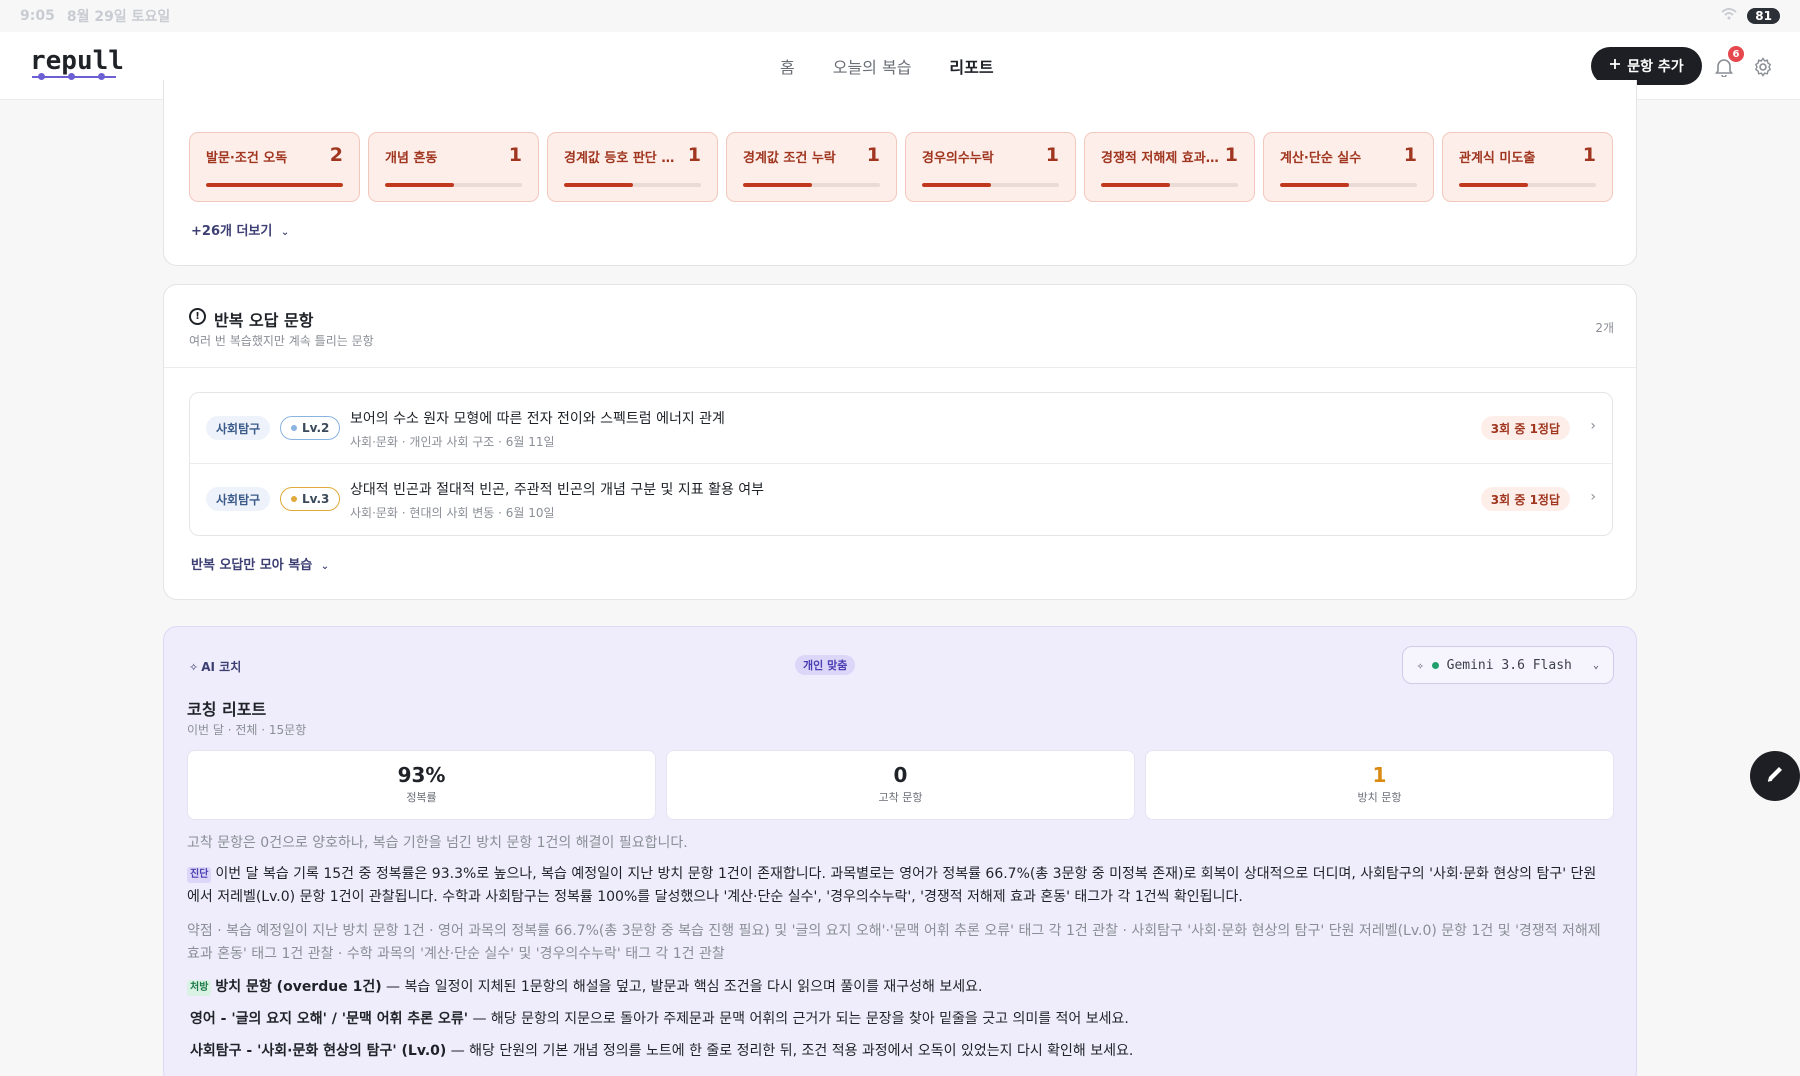 This screenshot has width=1800, height=1076. What do you see at coordinates (825, 665) in the screenshot?
I see `personalized-badge: 개인 맞춤` at bounding box center [825, 665].